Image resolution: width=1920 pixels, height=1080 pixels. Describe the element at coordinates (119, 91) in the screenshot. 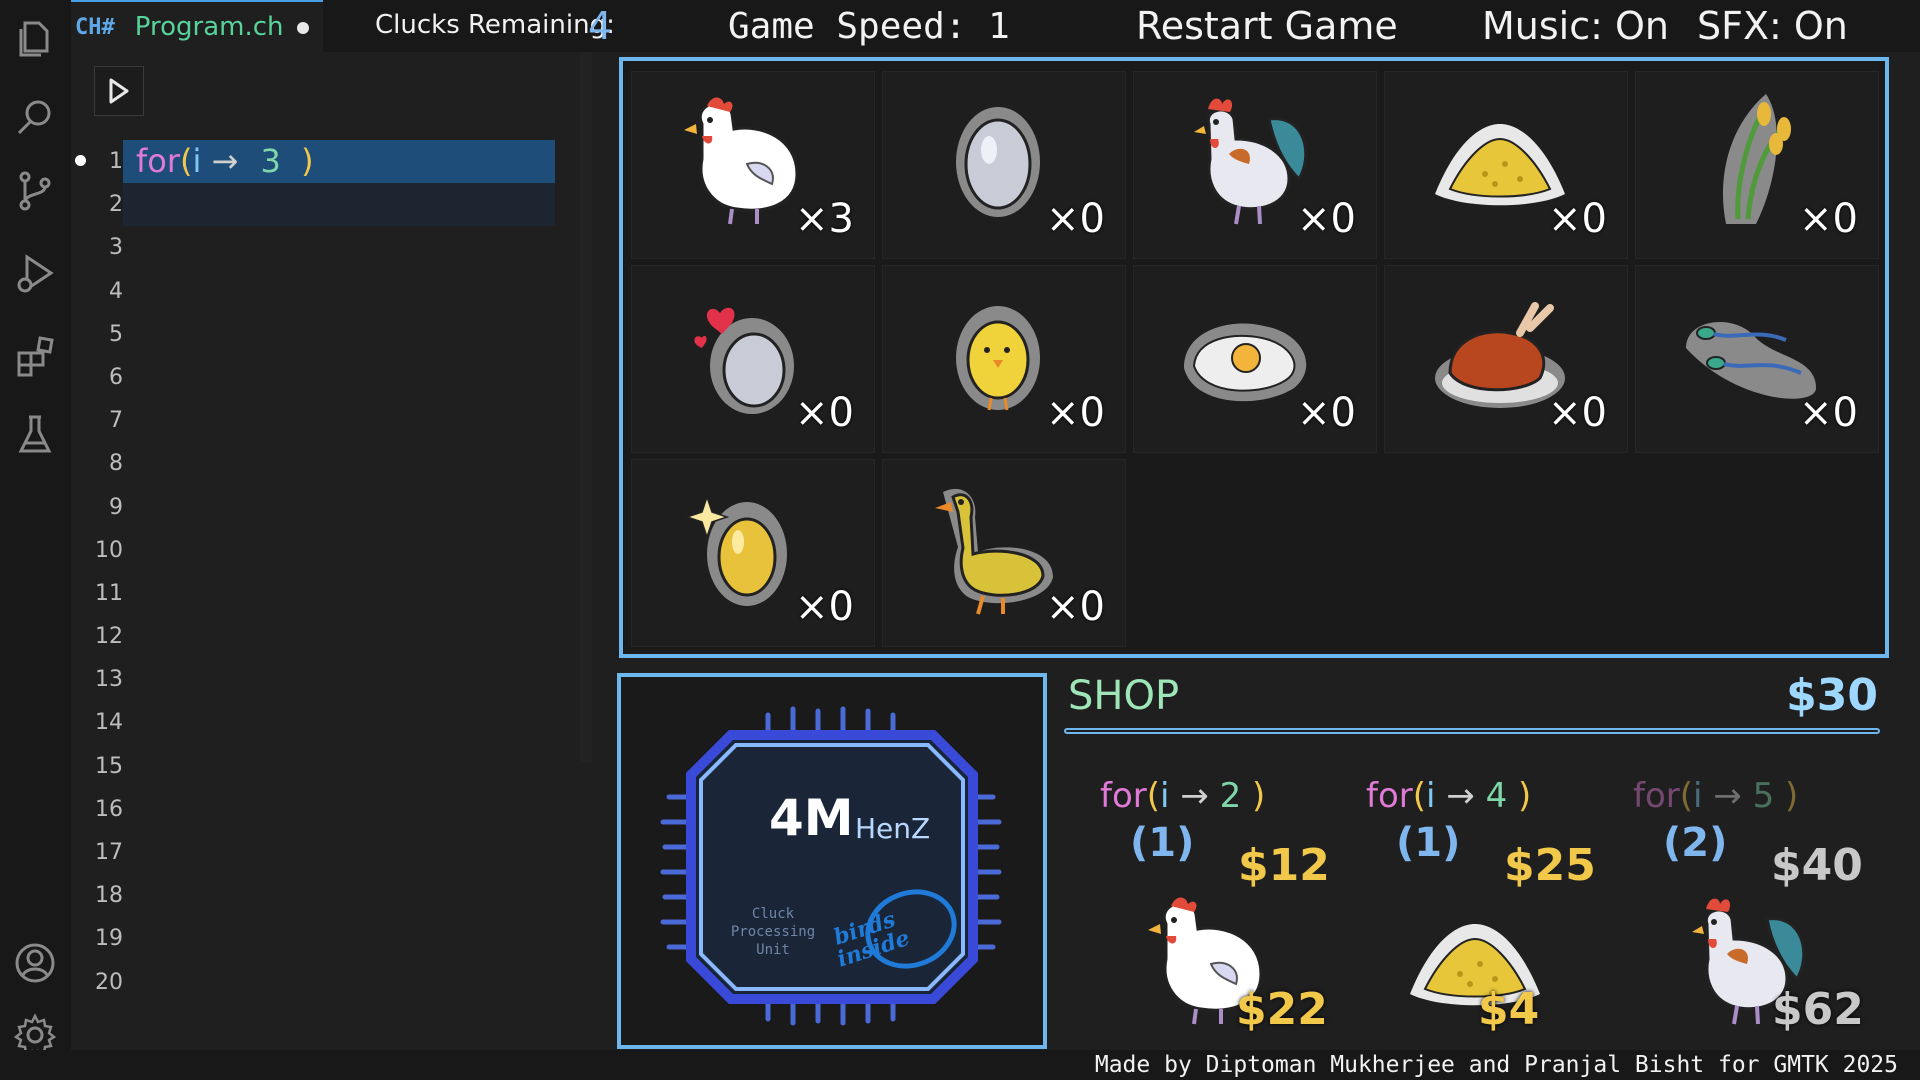

I see `run-button` at that location.